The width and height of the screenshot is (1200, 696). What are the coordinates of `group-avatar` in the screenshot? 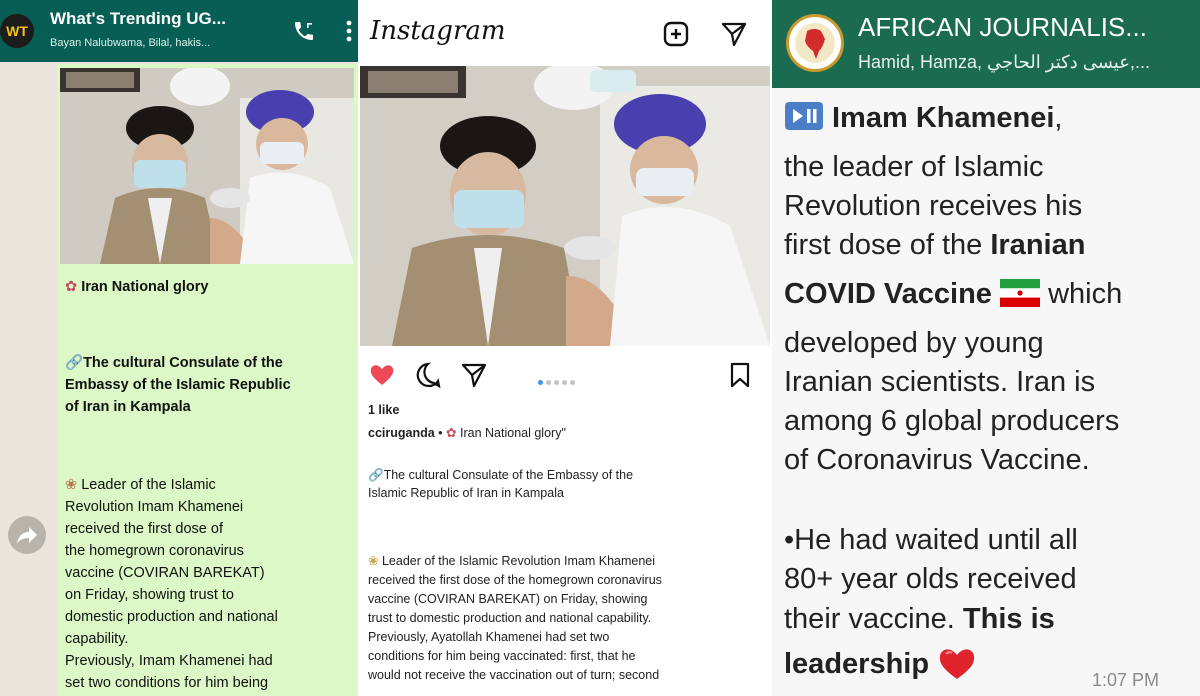 It's located at (815, 43).